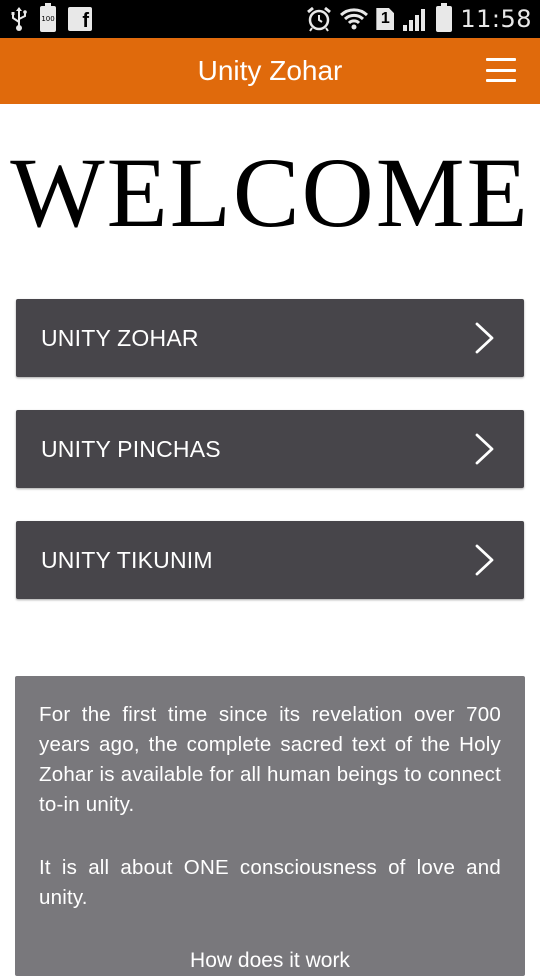 This screenshot has height=976, width=540. What do you see at coordinates (80, 19) in the screenshot?
I see `facebook-icon: f` at bounding box center [80, 19].